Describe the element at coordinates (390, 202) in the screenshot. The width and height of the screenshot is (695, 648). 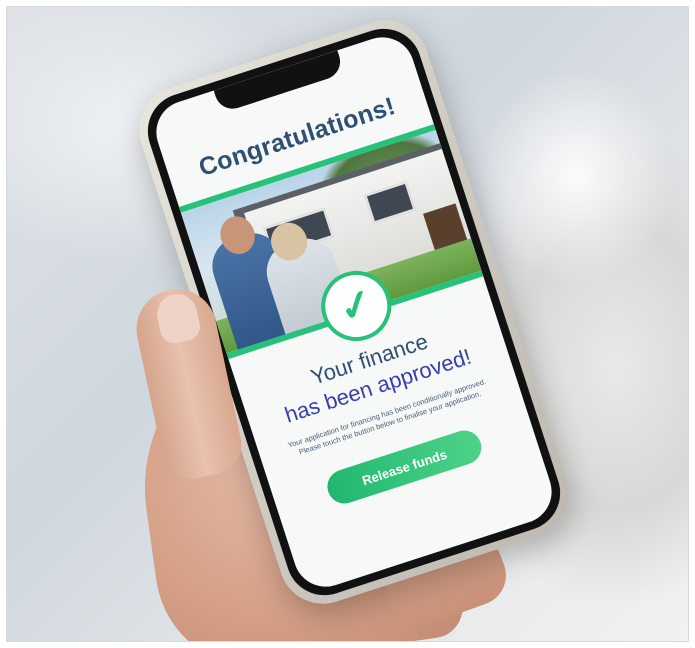
I see `house-window` at that location.